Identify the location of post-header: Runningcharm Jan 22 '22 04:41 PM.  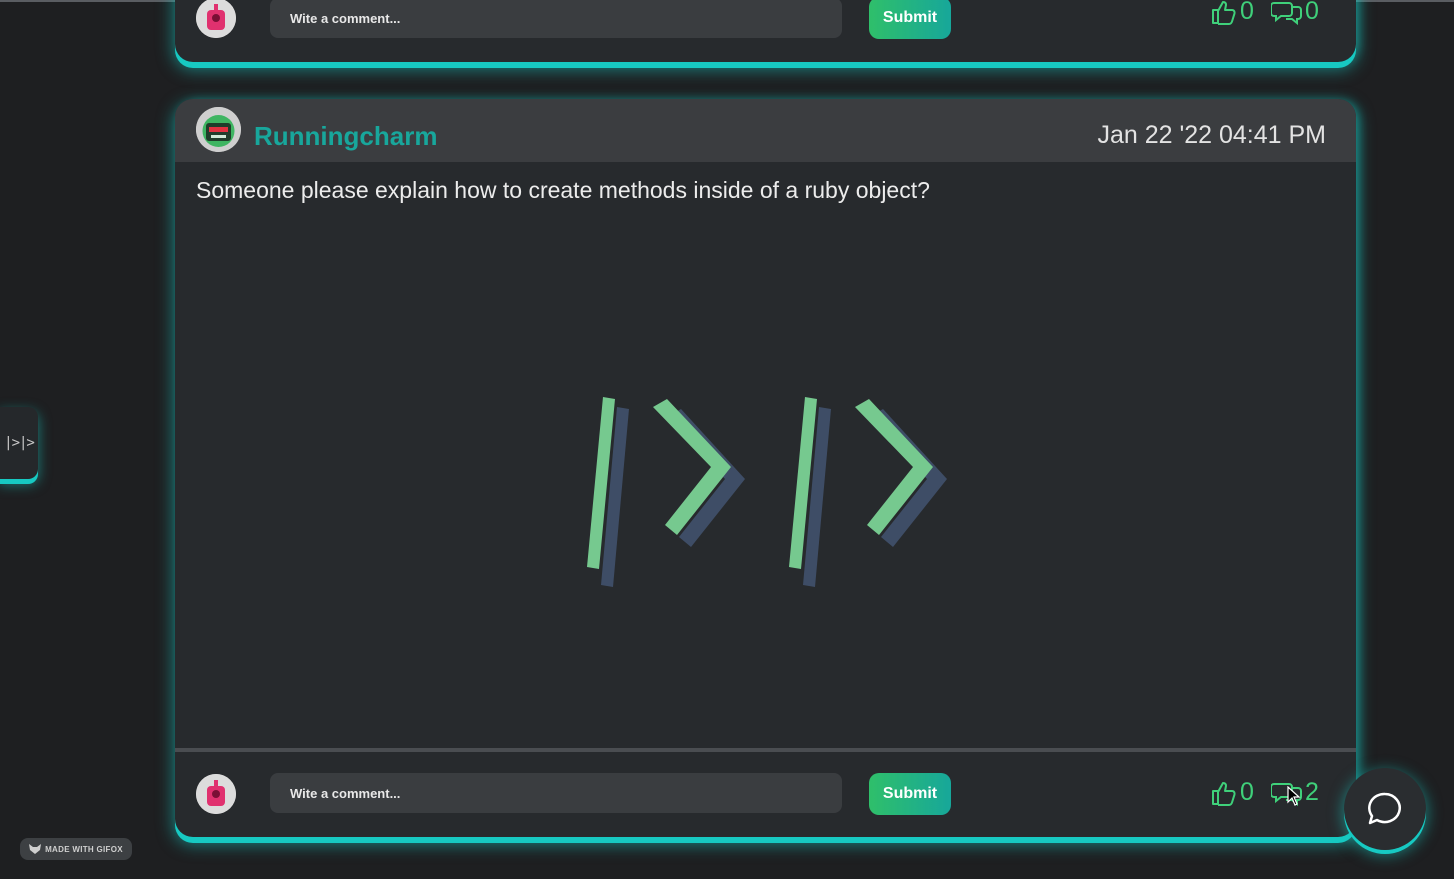
(765, 130).